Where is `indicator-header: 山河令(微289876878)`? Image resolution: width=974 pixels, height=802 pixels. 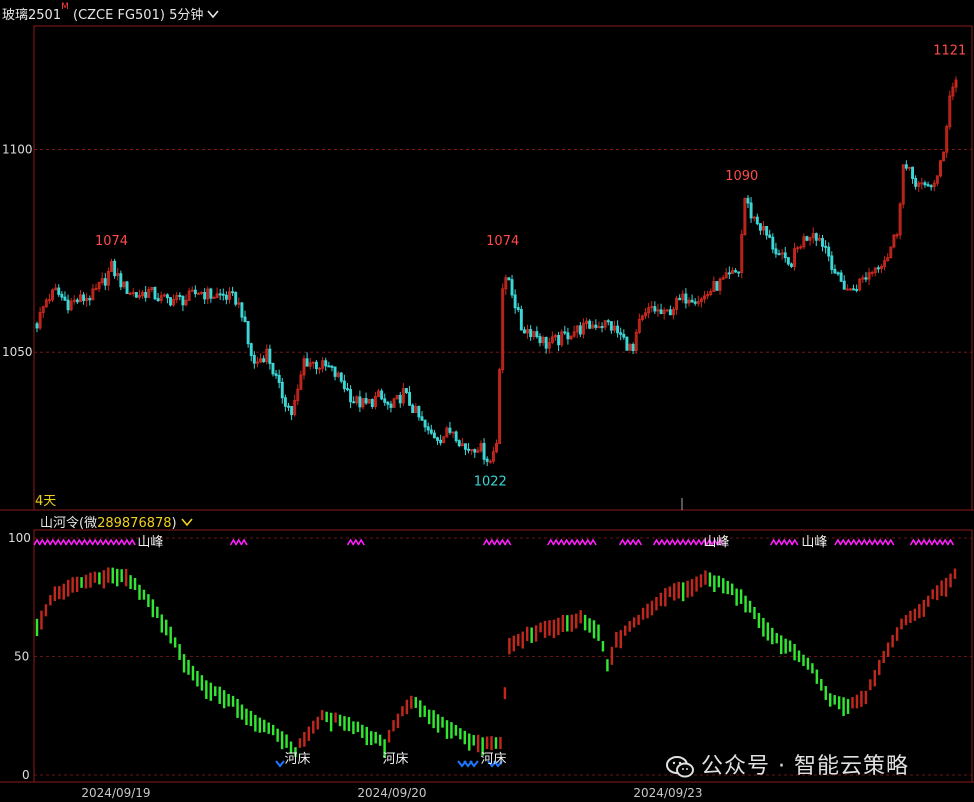
indicator-header: 山河令(微289876878) is located at coordinates (116, 521).